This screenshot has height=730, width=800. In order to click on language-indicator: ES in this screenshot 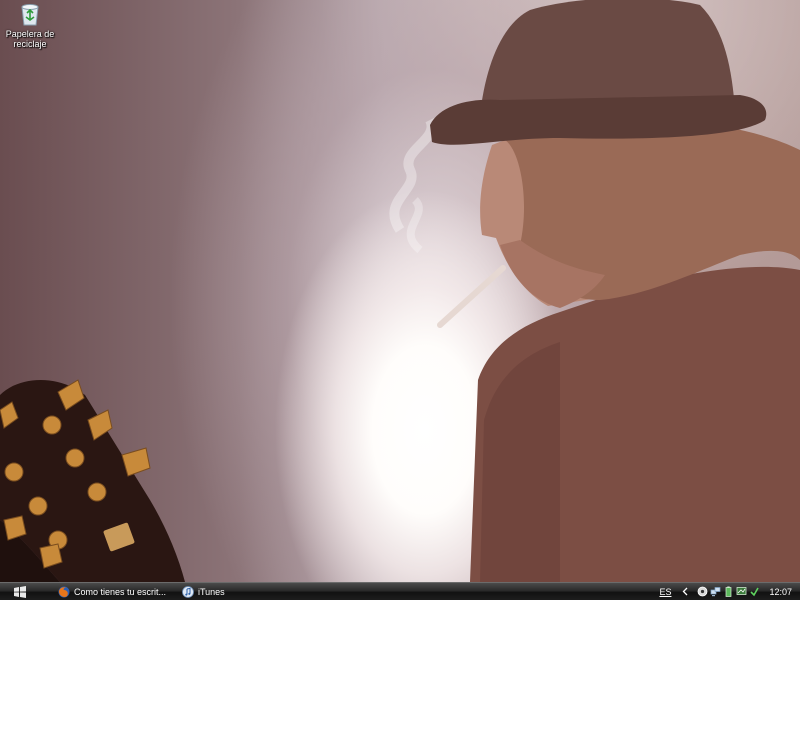, I will do `click(665, 592)`.